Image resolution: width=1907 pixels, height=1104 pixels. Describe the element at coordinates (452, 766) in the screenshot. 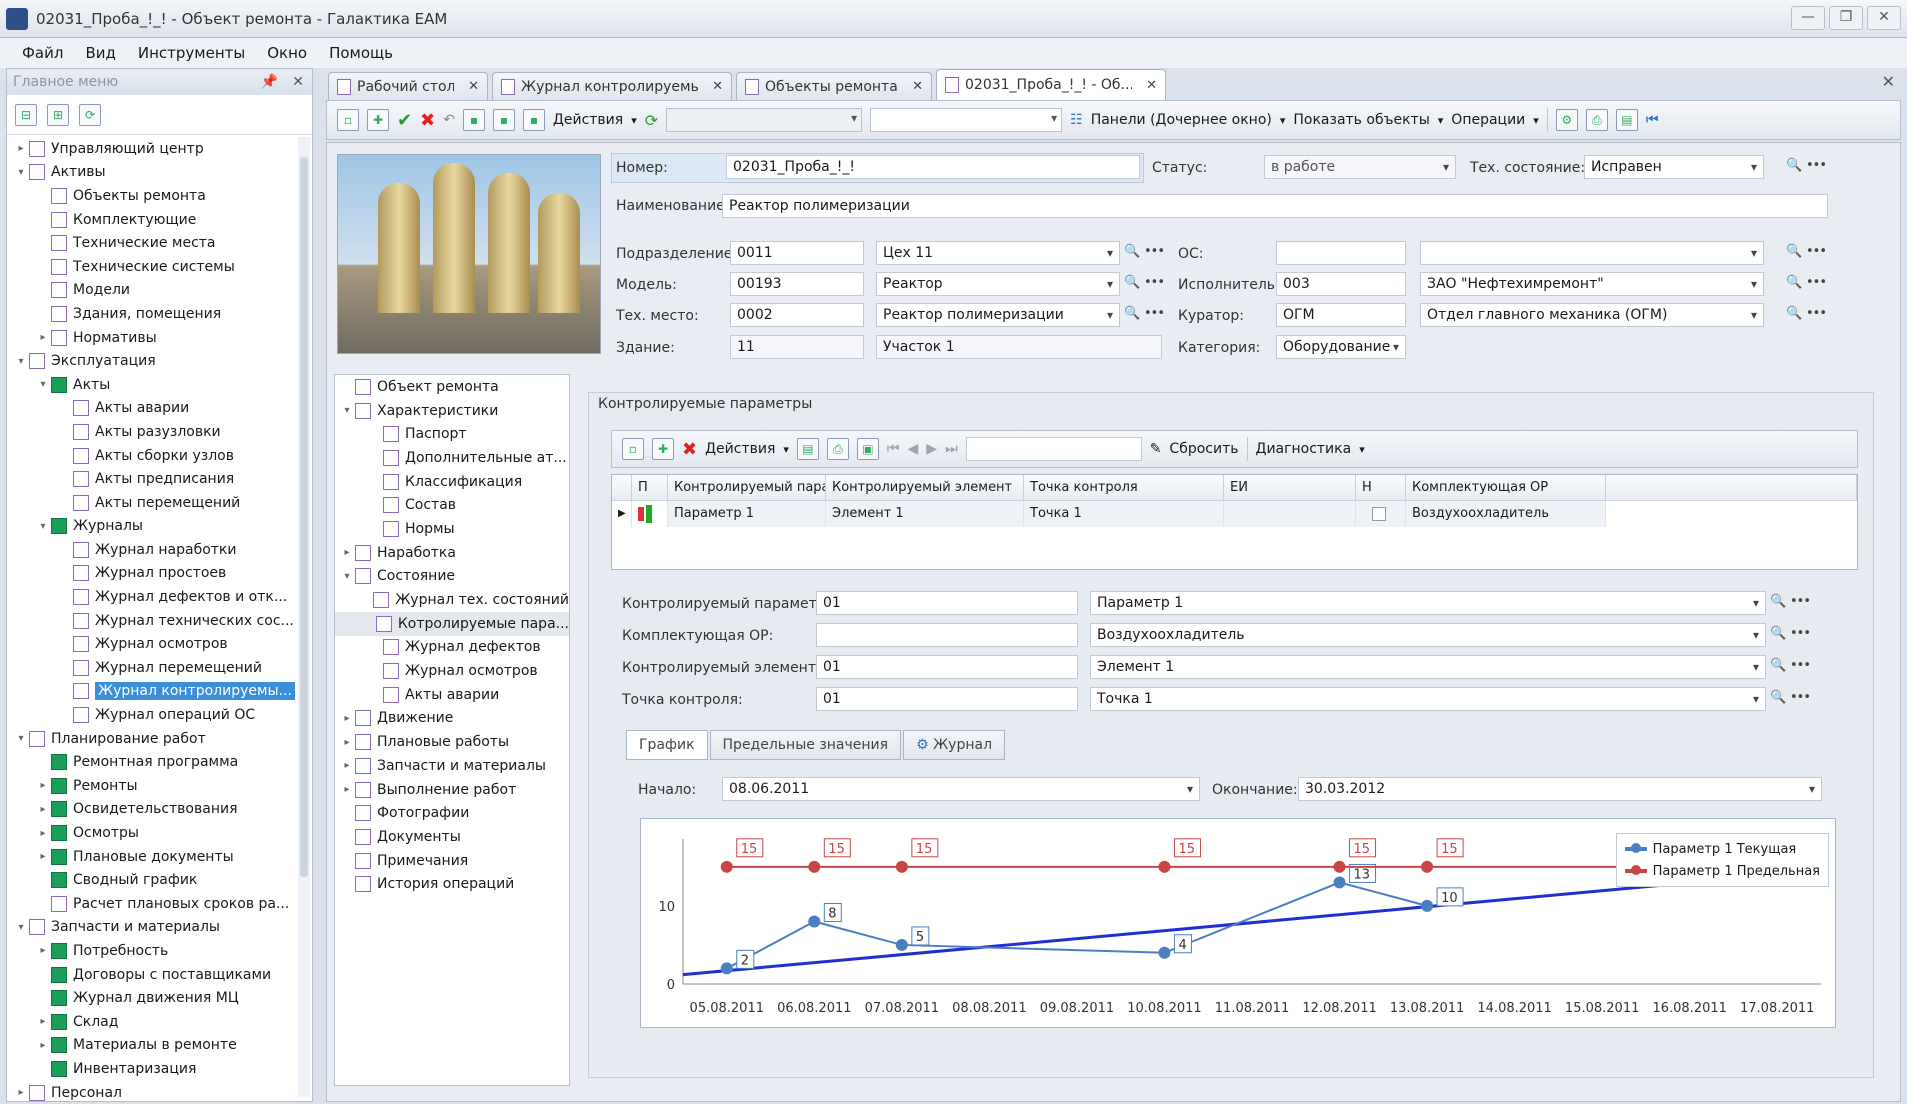

I see `nav-tree-item: ▸ Запчасти и материалы` at that location.